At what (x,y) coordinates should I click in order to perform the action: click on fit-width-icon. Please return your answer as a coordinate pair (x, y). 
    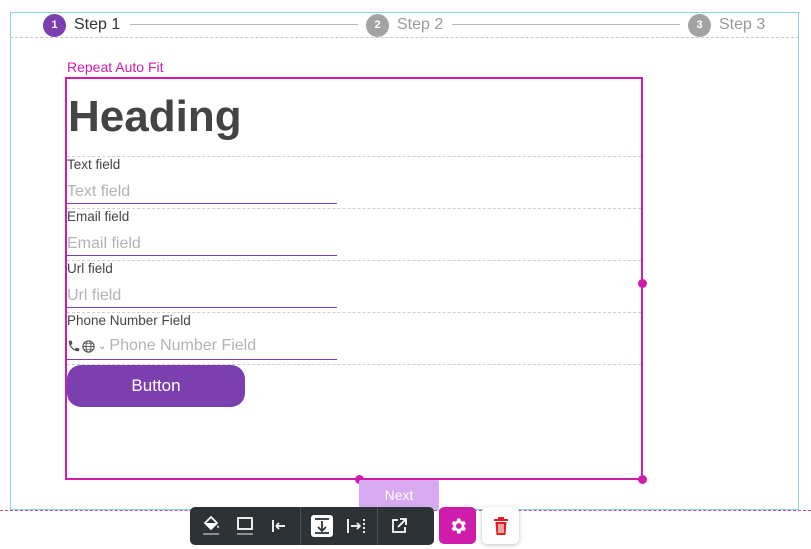
    Looking at the image, I should click on (356, 526).